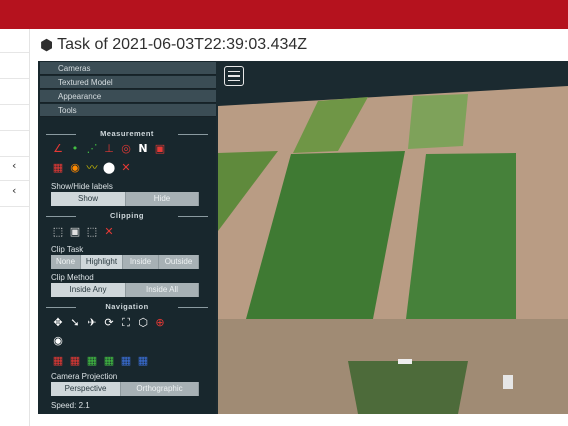 The image size is (568, 426). Describe the element at coordinates (102, 262) in the screenshot. I see `clip-task-highlight: Highlight` at that location.